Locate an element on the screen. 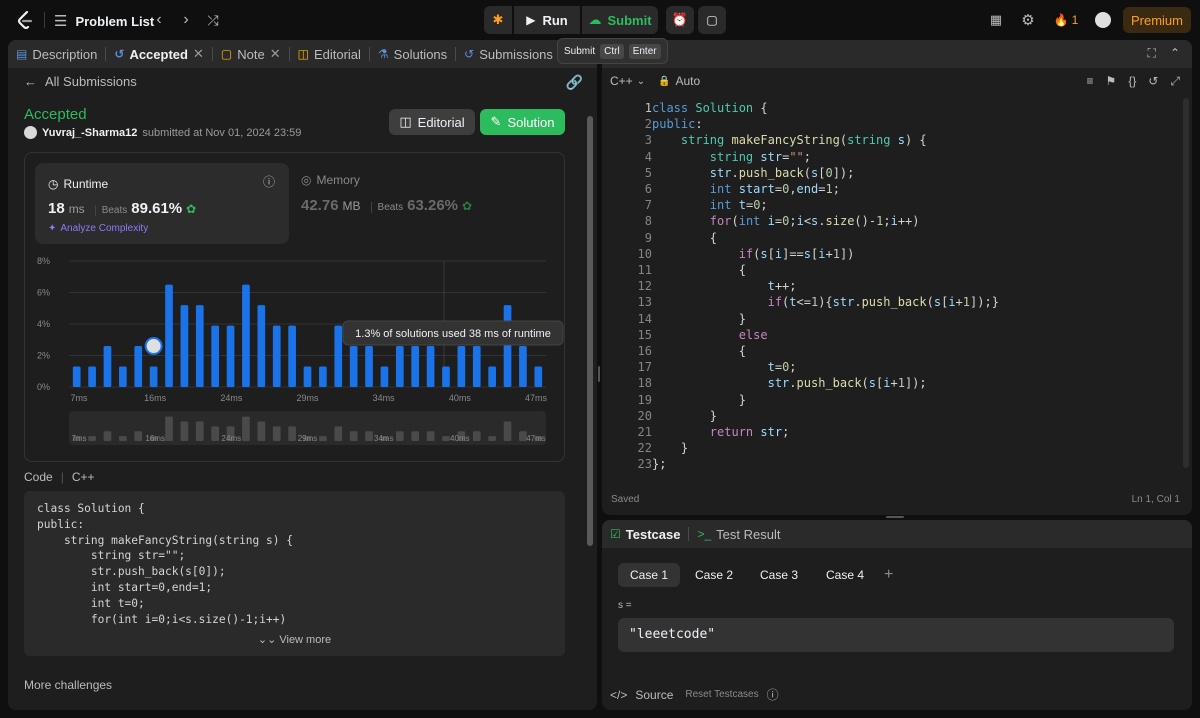  run-button: ▶ Run is located at coordinates (547, 20).